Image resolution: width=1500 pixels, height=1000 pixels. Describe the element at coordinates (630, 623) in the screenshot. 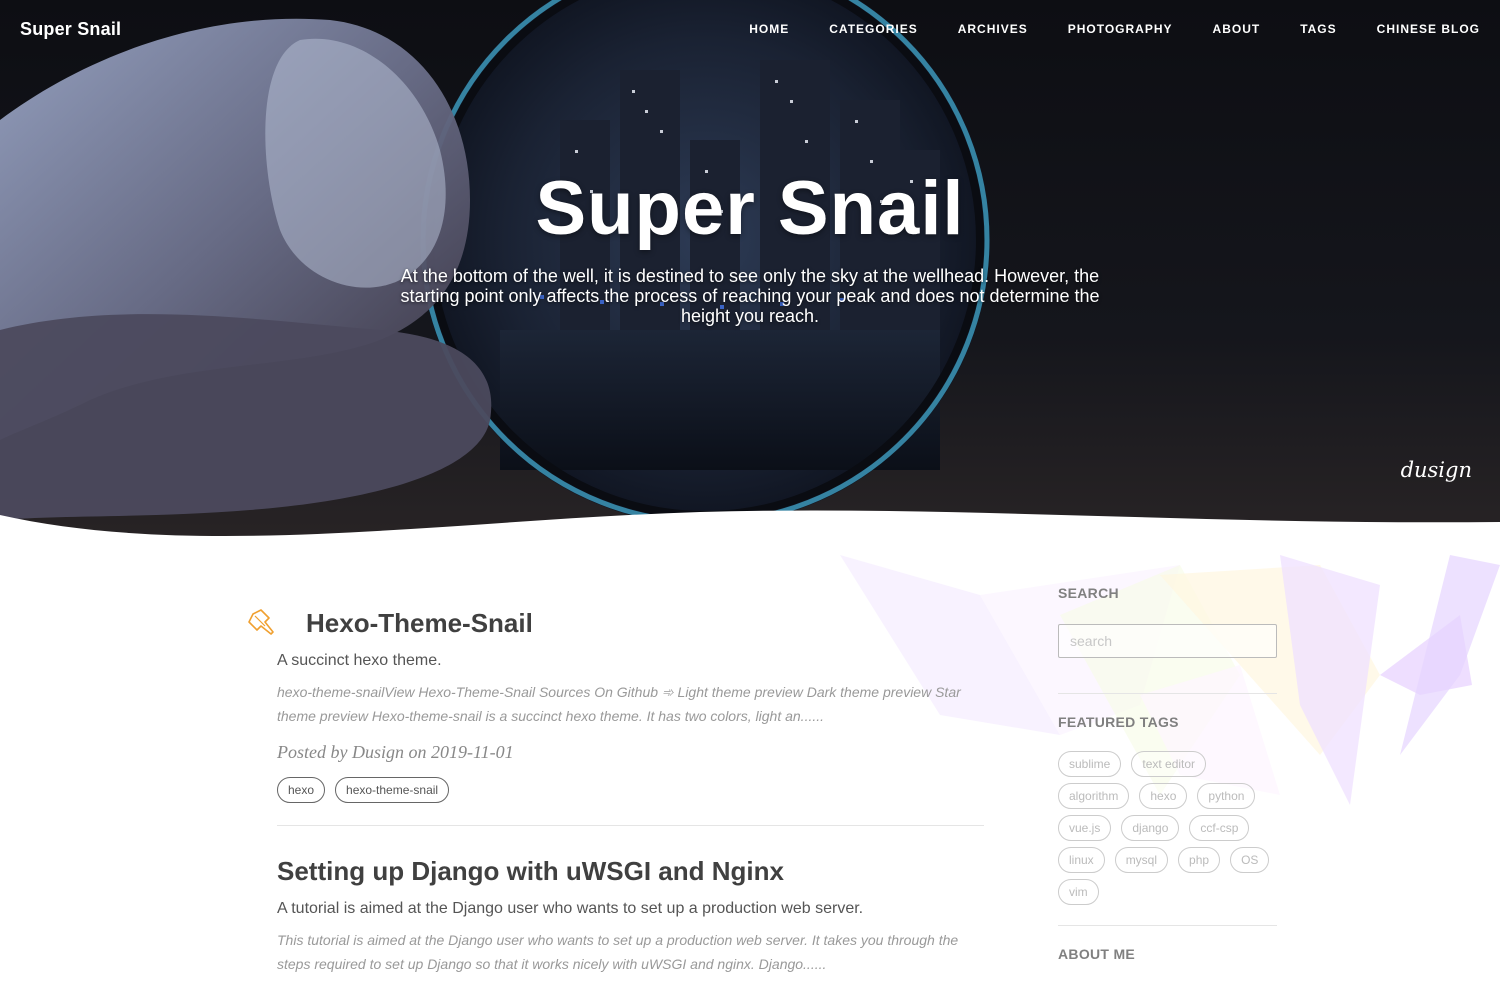

I see `post-title: Hexo-Theme-Snail` at that location.